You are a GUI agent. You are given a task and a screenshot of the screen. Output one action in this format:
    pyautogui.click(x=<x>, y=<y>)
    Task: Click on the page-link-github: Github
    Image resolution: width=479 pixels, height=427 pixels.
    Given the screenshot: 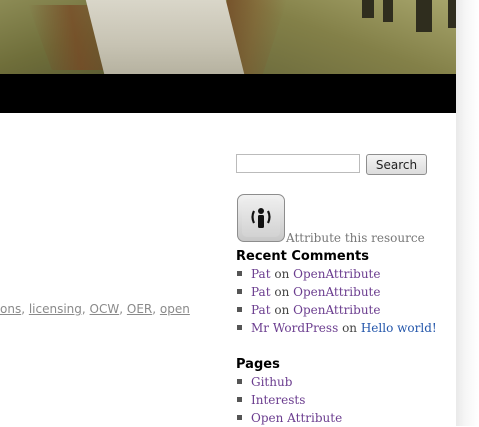 What is the action you would take?
    pyautogui.click(x=271, y=382)
    